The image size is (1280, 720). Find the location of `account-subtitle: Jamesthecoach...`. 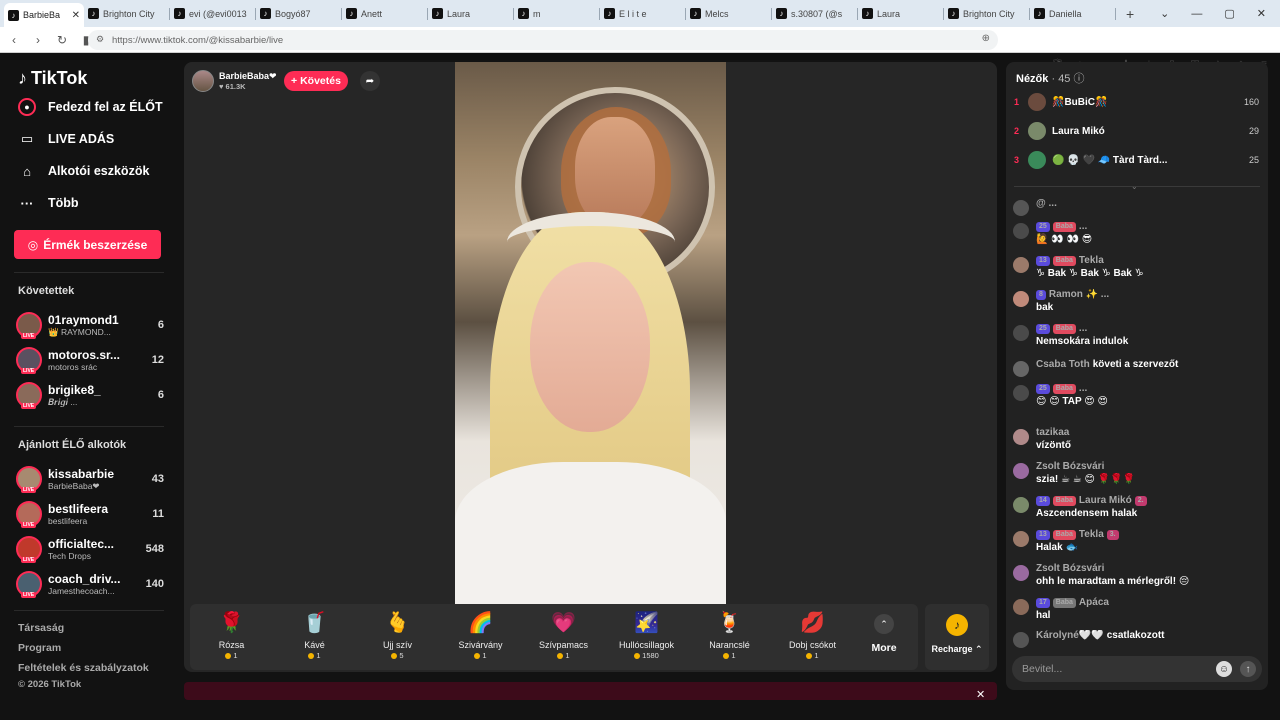

account-subtitle: Jamesthecoach... is located at coordinates (81, 591).